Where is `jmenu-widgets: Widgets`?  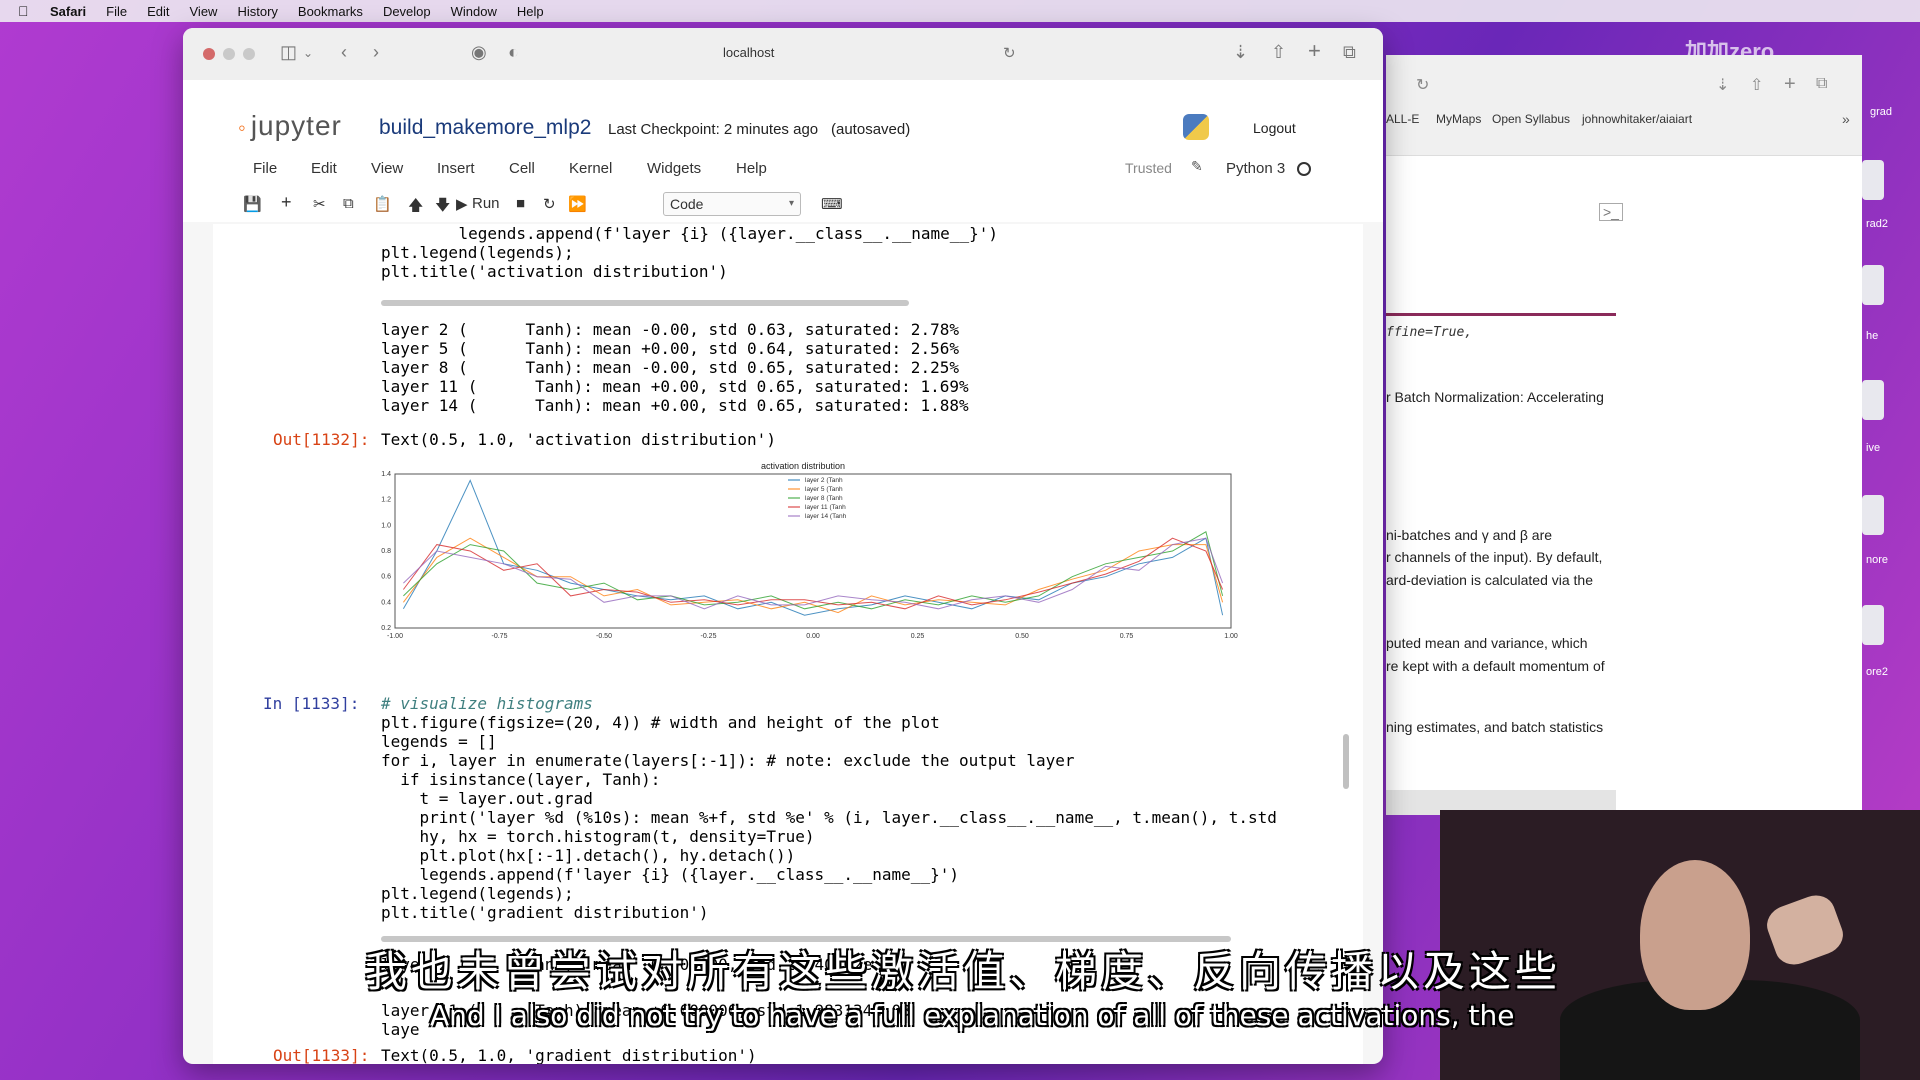
jmenu-widgets: Widgets is located at coordinates (674, 168).